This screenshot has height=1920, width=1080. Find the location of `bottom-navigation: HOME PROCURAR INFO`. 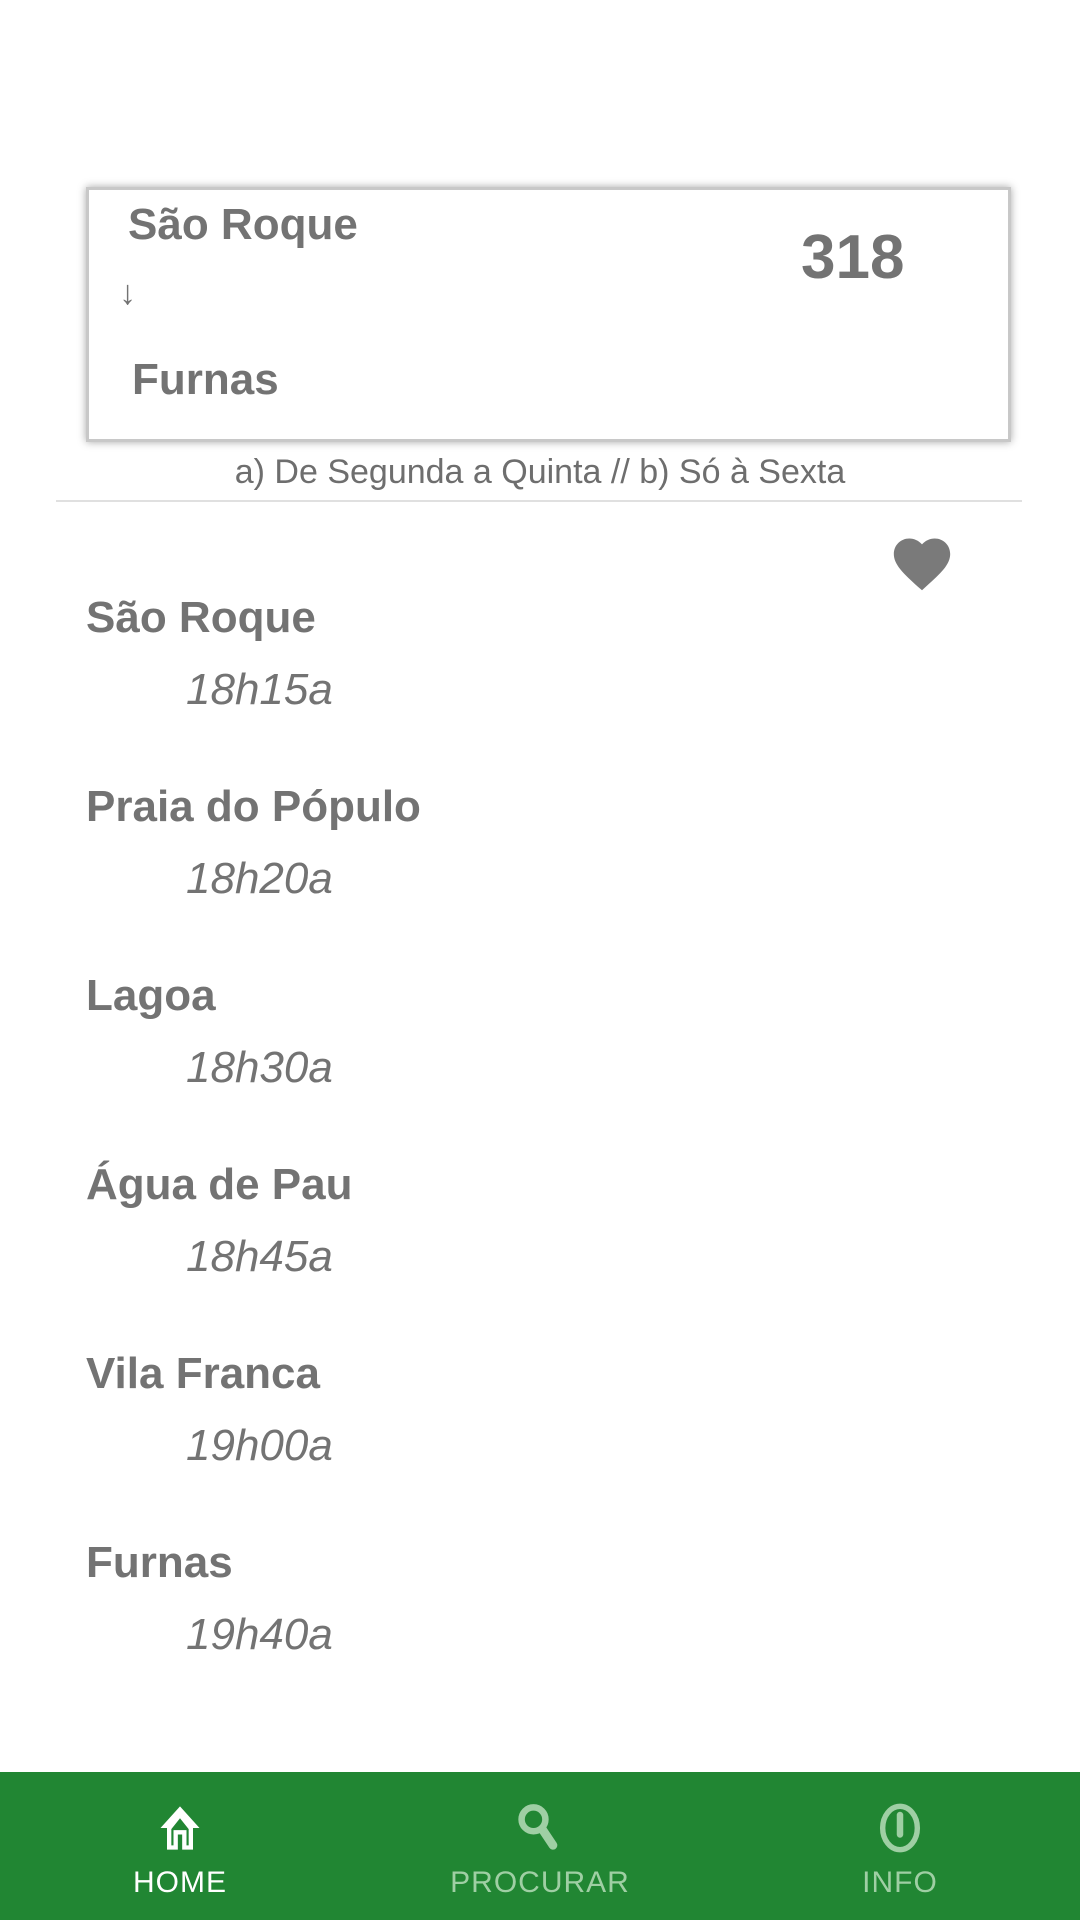

bottom-navigation: HOME PROCURAR INFO is located at coordinates (540, 1846).